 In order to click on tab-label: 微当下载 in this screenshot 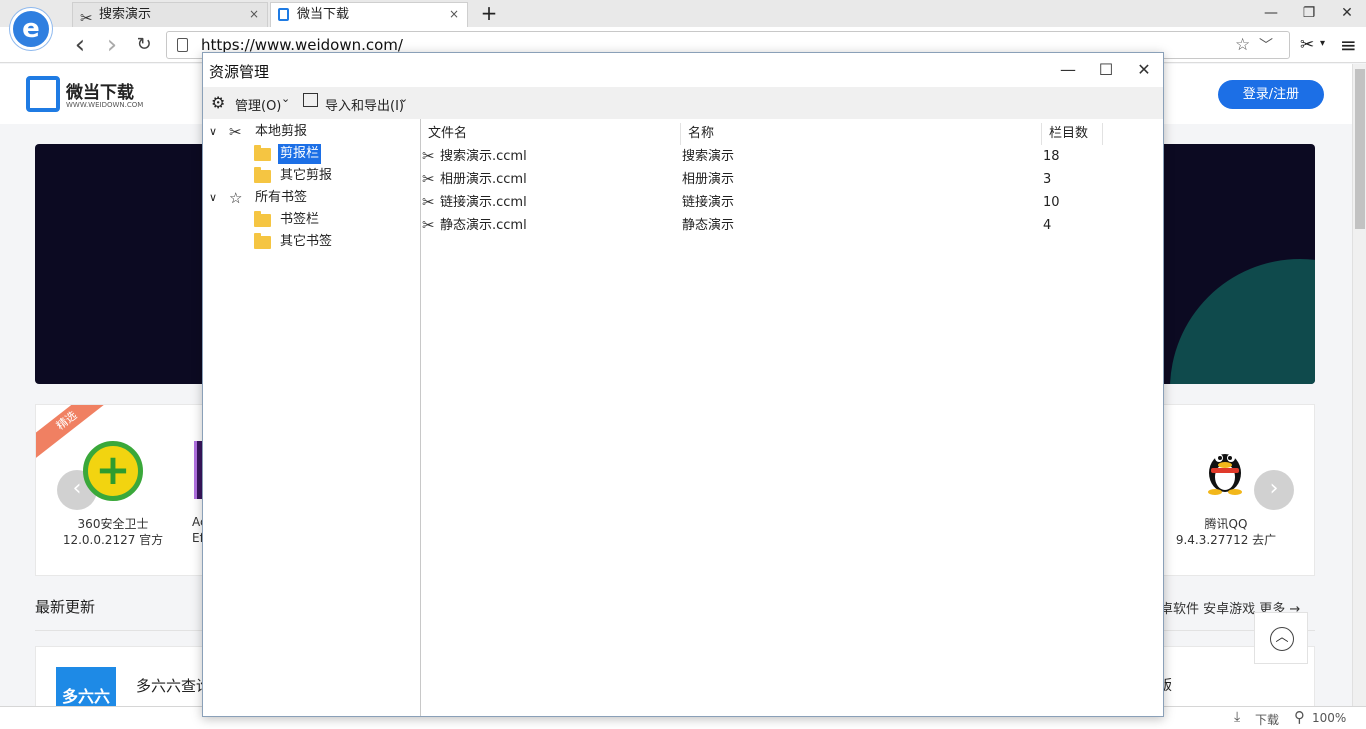, I will do `click(323, 14)`.